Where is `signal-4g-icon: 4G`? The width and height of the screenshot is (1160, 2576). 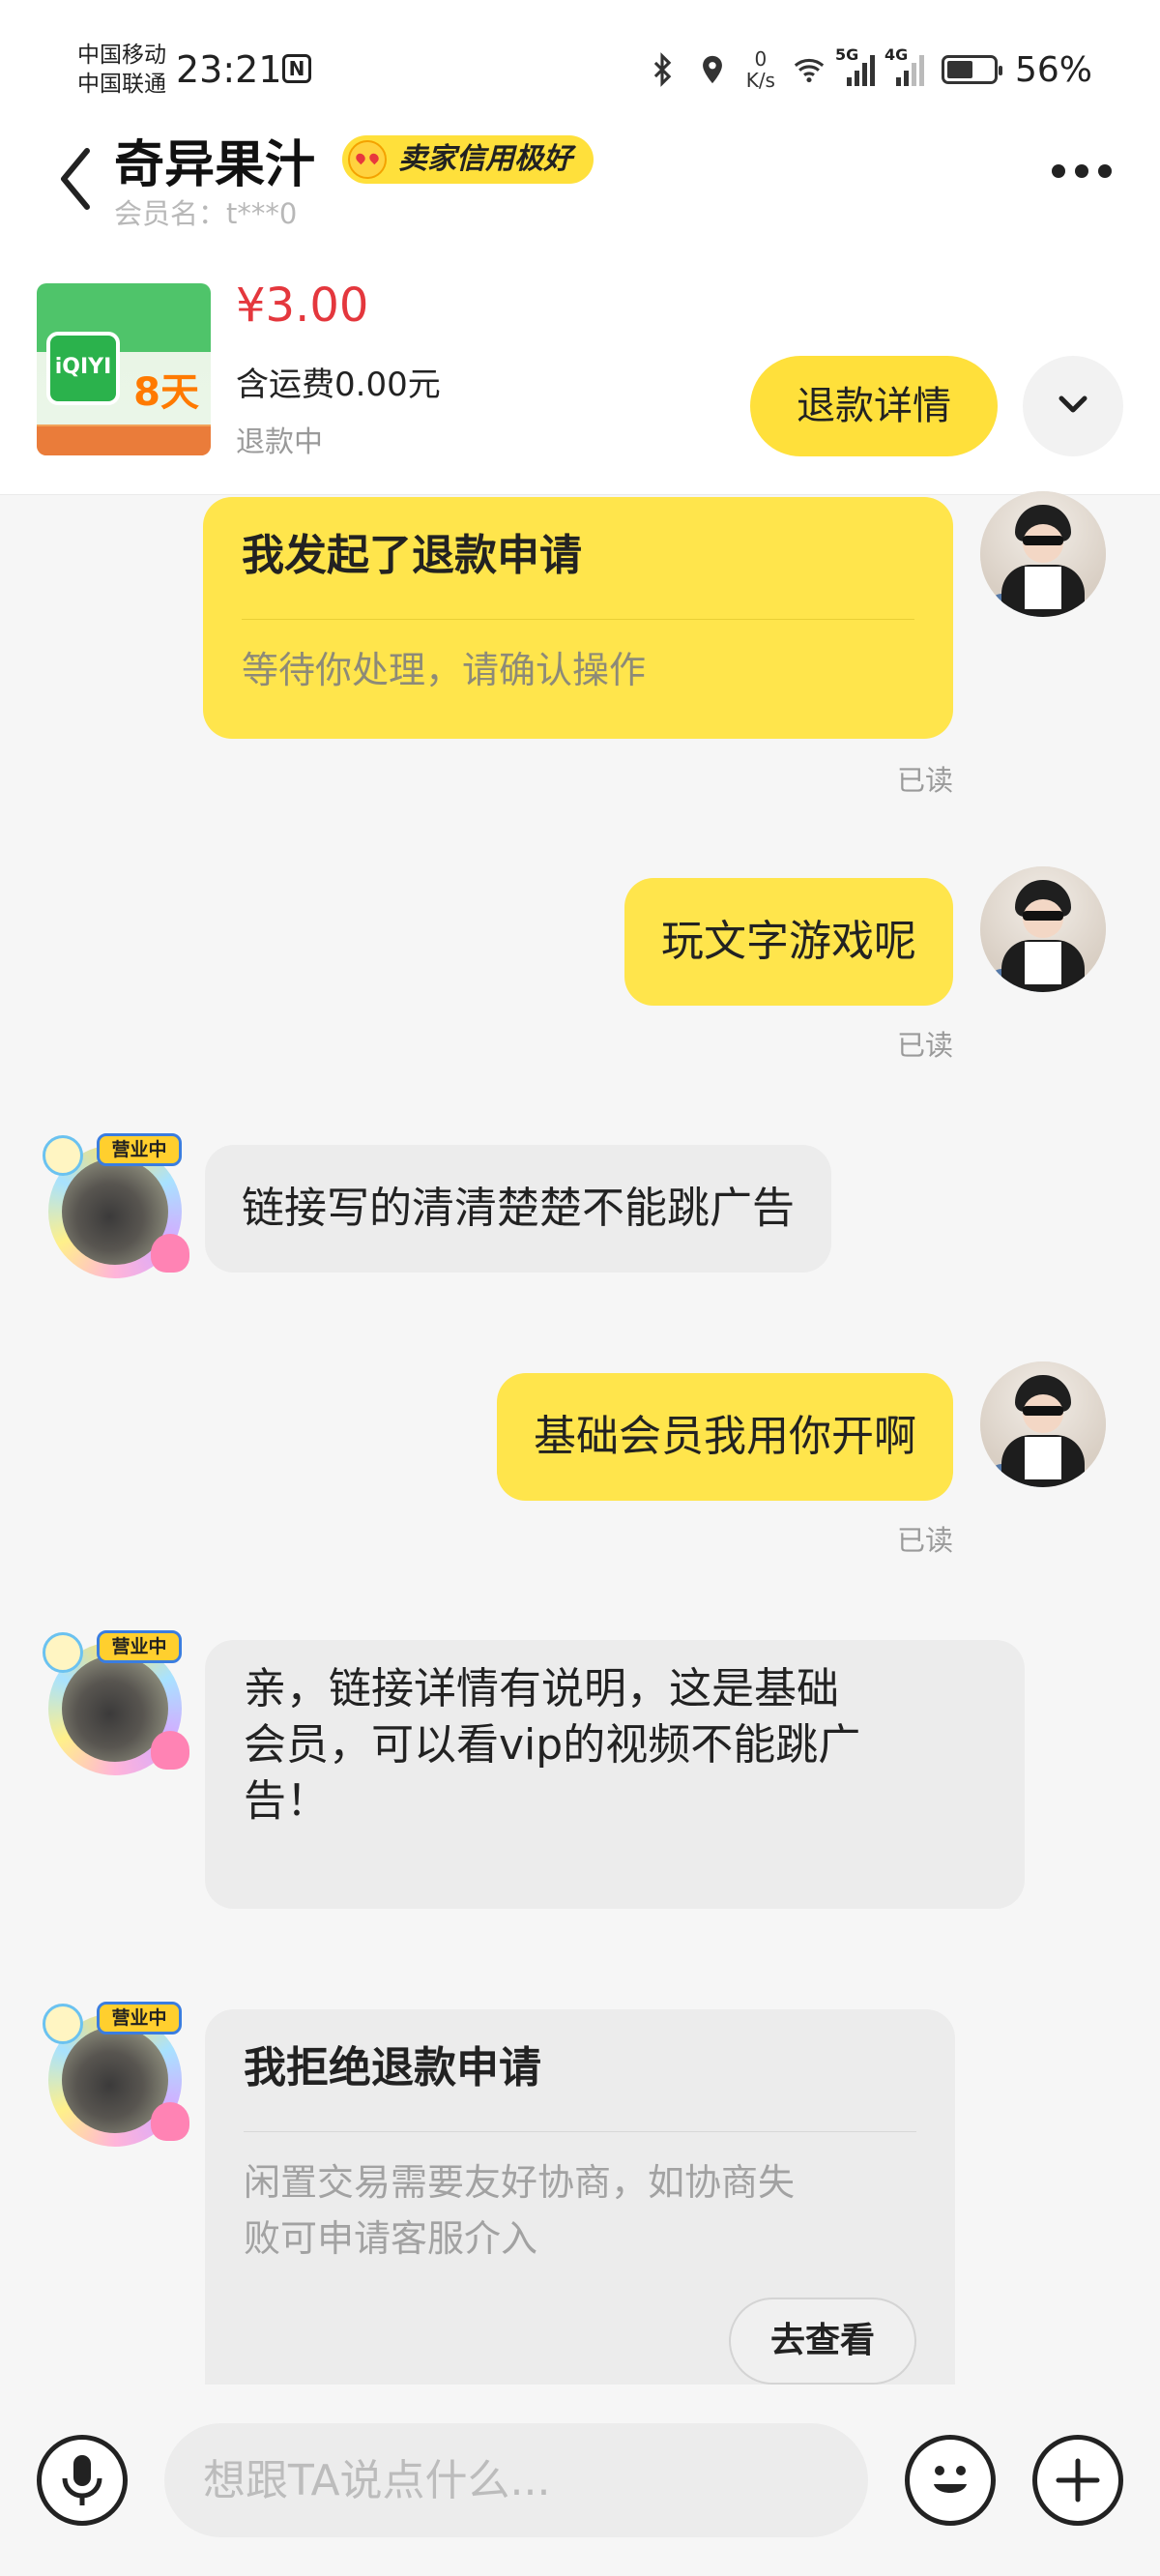
signal-4g-icon: 4G is located at coordinates (904, 65).